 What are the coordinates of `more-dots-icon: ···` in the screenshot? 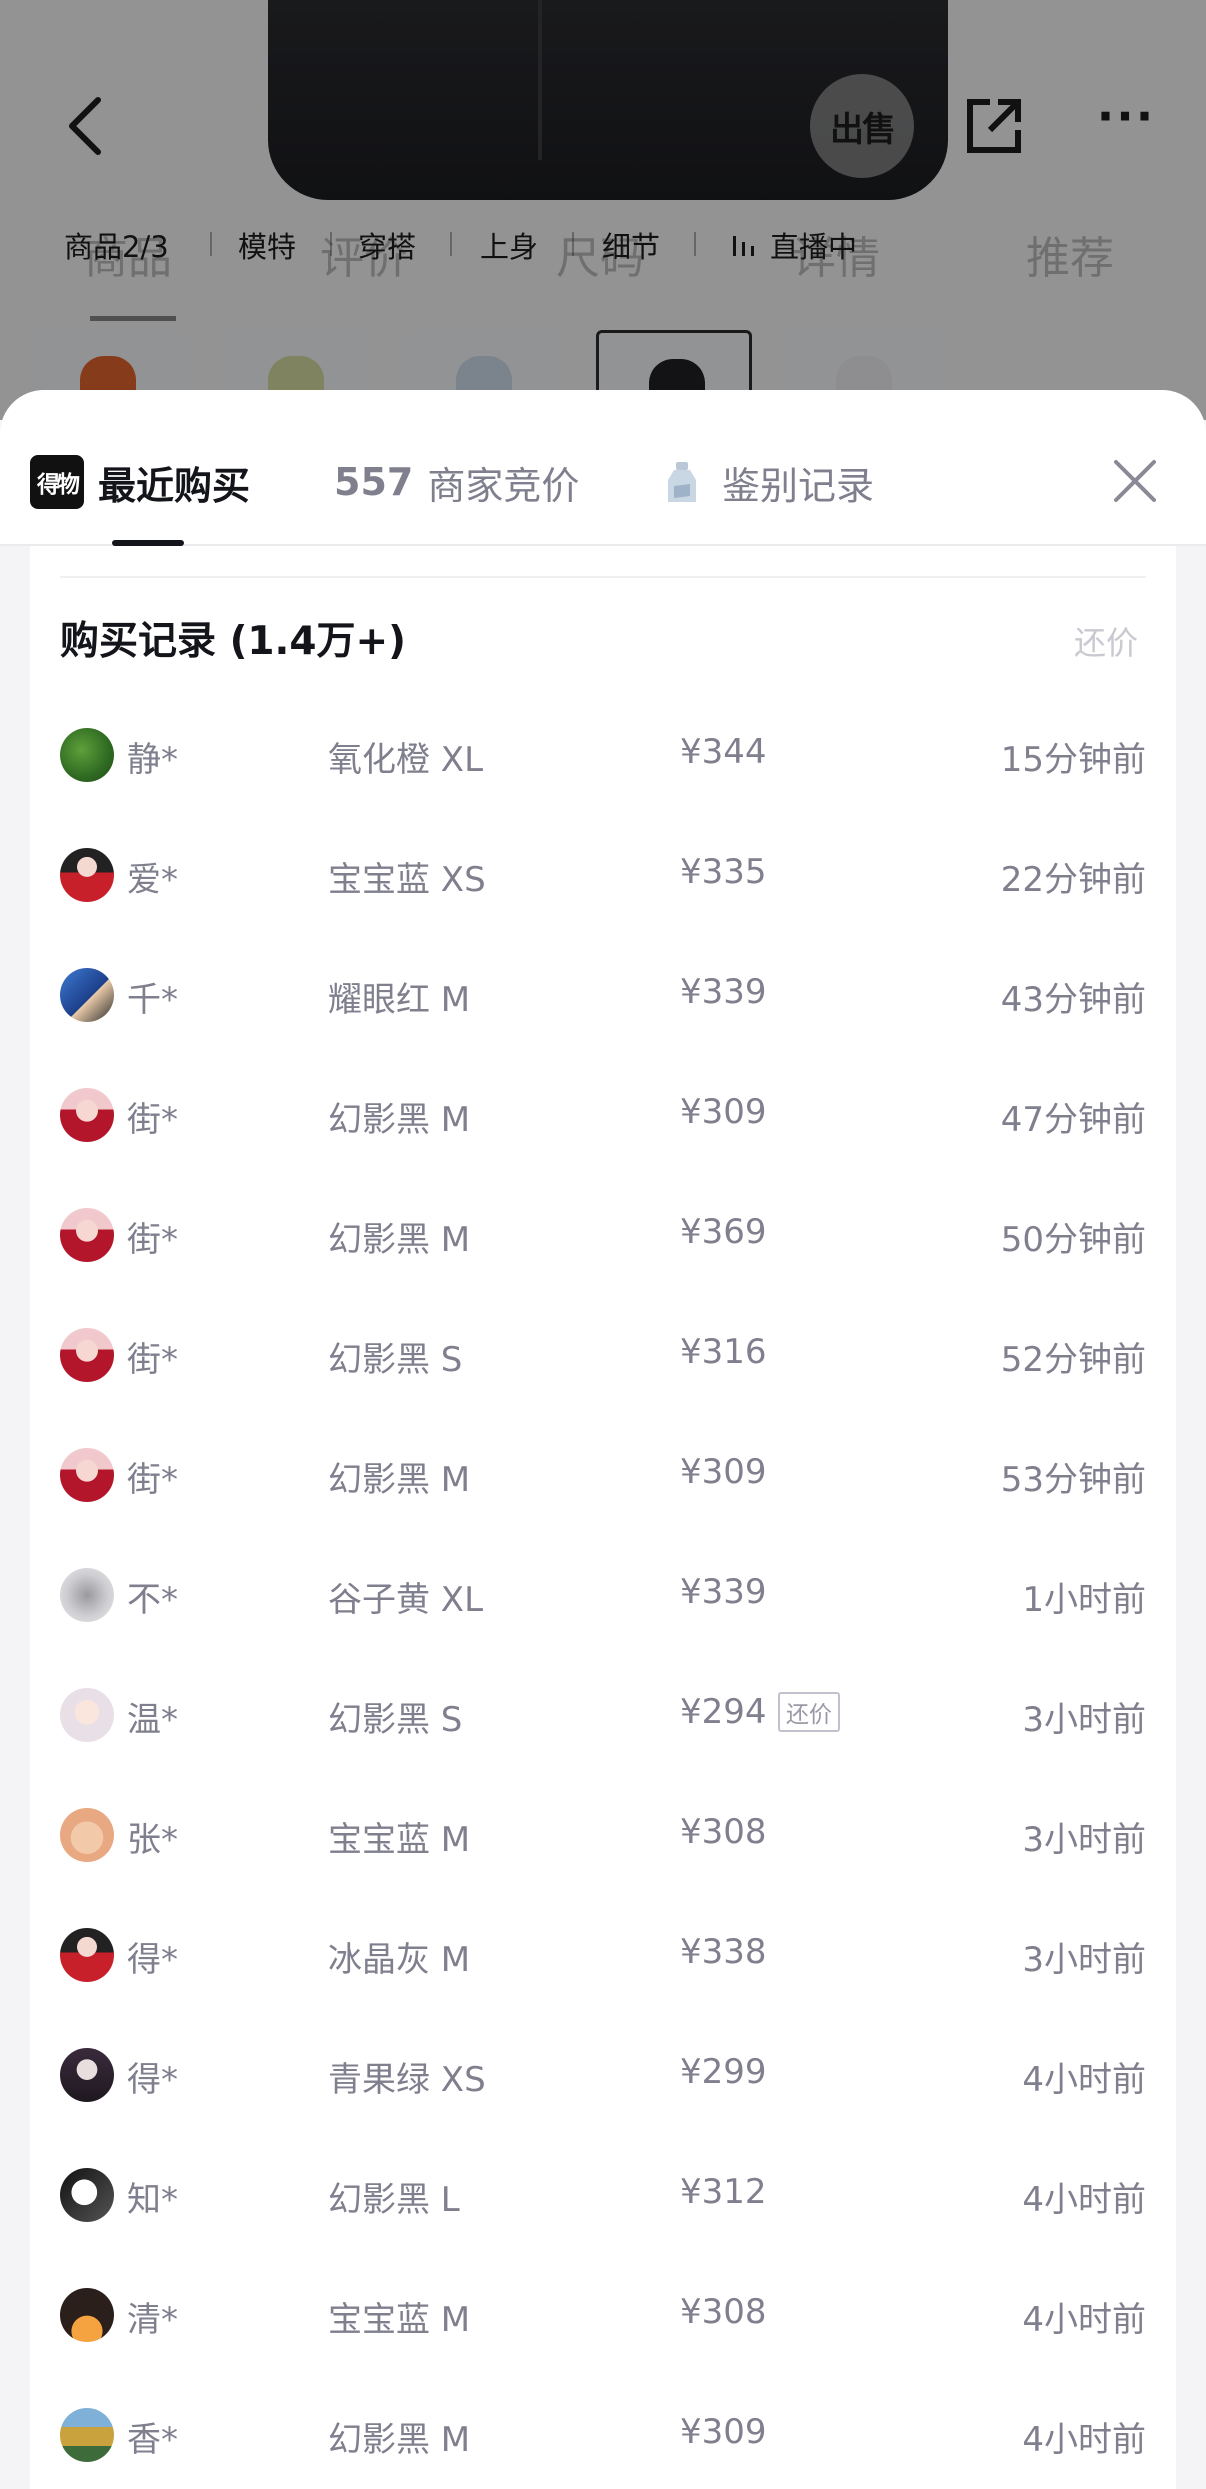 It's located at (1126, 116).